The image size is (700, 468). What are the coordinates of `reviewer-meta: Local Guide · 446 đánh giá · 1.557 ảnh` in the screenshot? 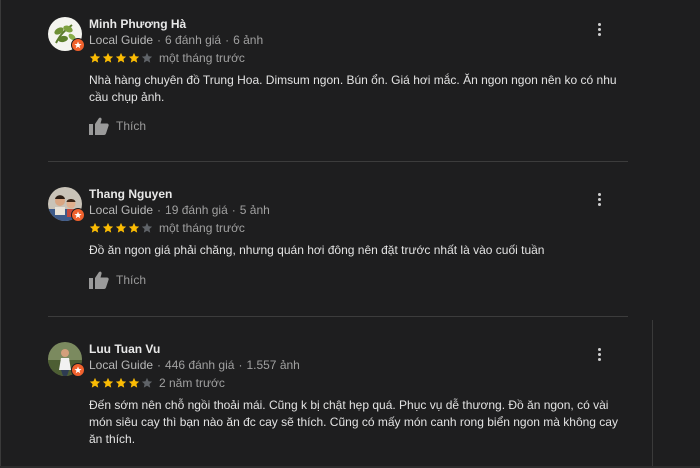 It's located at (194, 365).